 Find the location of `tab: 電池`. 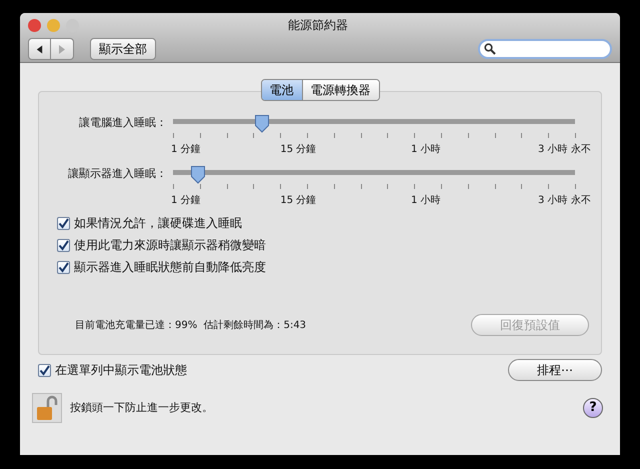

tab: 電池 is located at coordinates (282, 90).